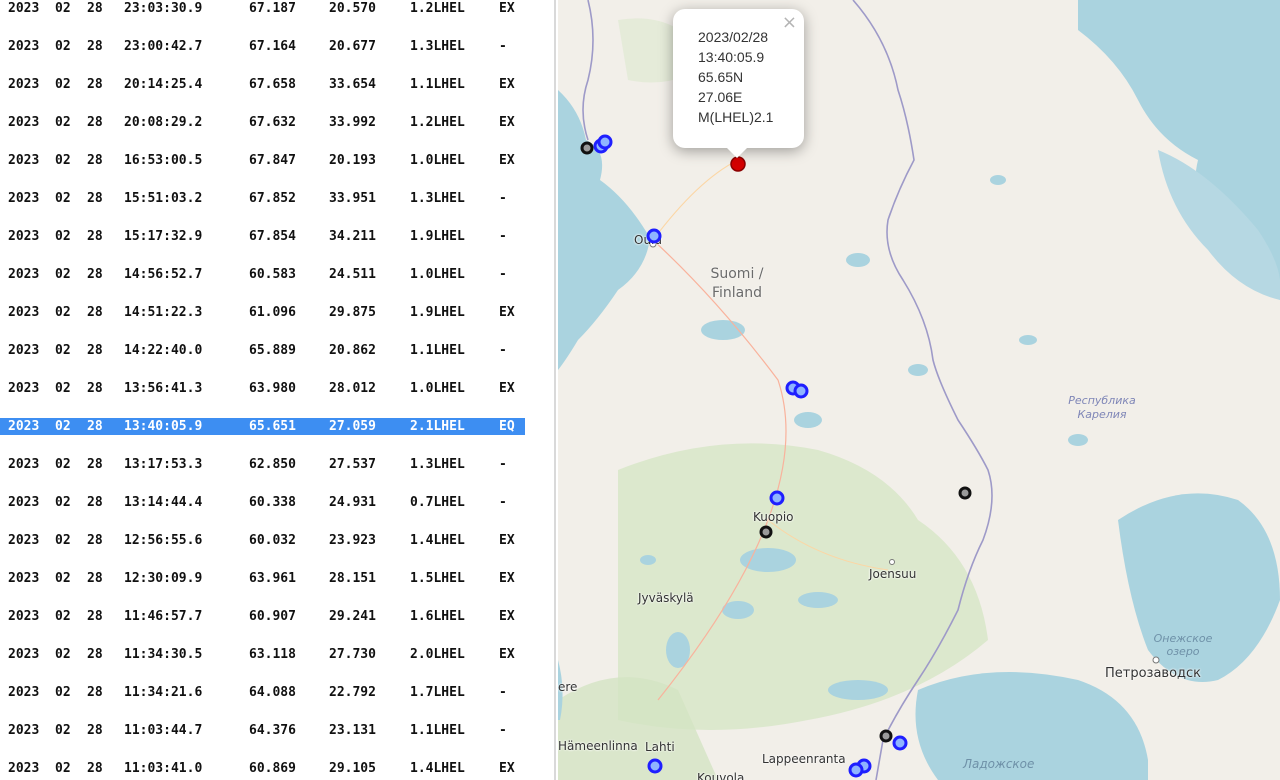 This screenshot has height=780, width=1280. Describe the element at coordinates (163, 464) in the screenshot. I see `event-time: 13:17:53.3` at that location.